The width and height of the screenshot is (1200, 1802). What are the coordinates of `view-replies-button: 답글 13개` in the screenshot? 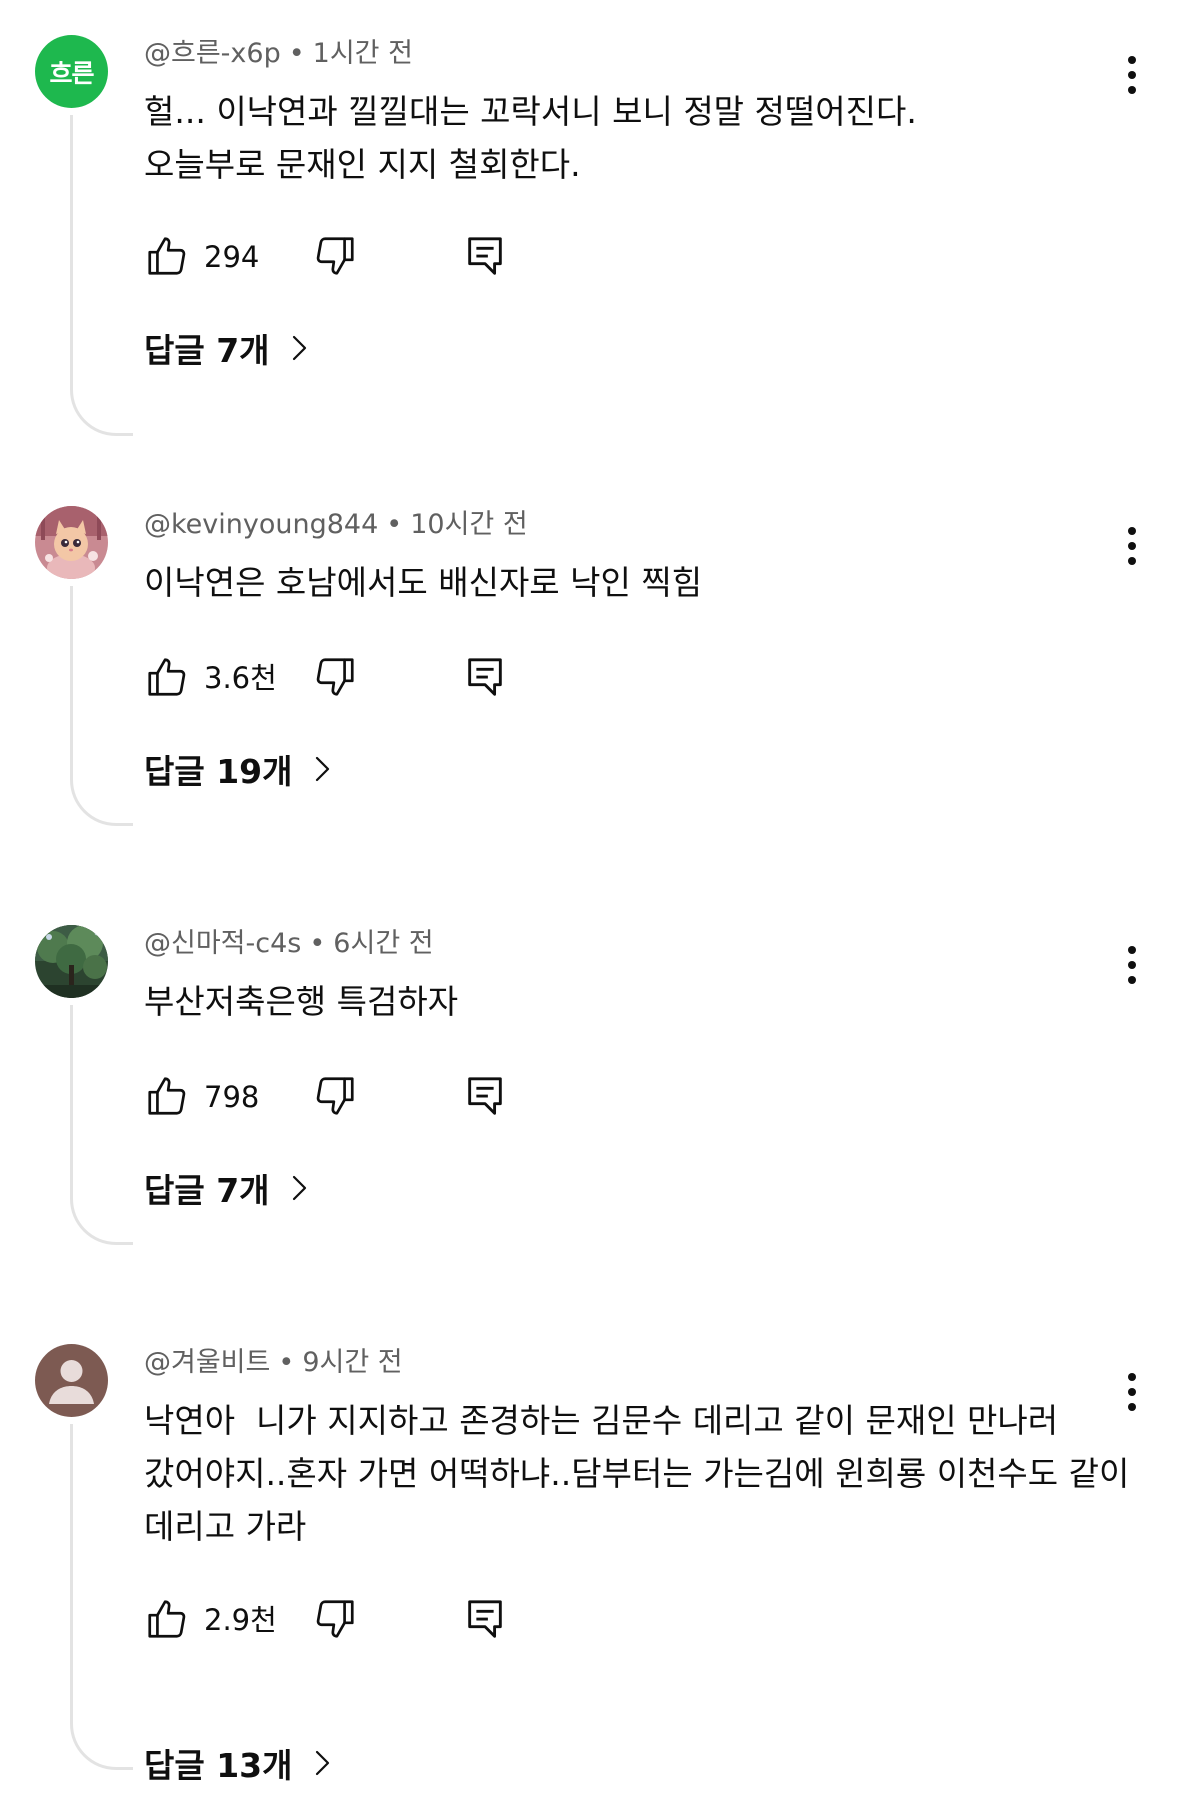 It's located at (239, 1763).